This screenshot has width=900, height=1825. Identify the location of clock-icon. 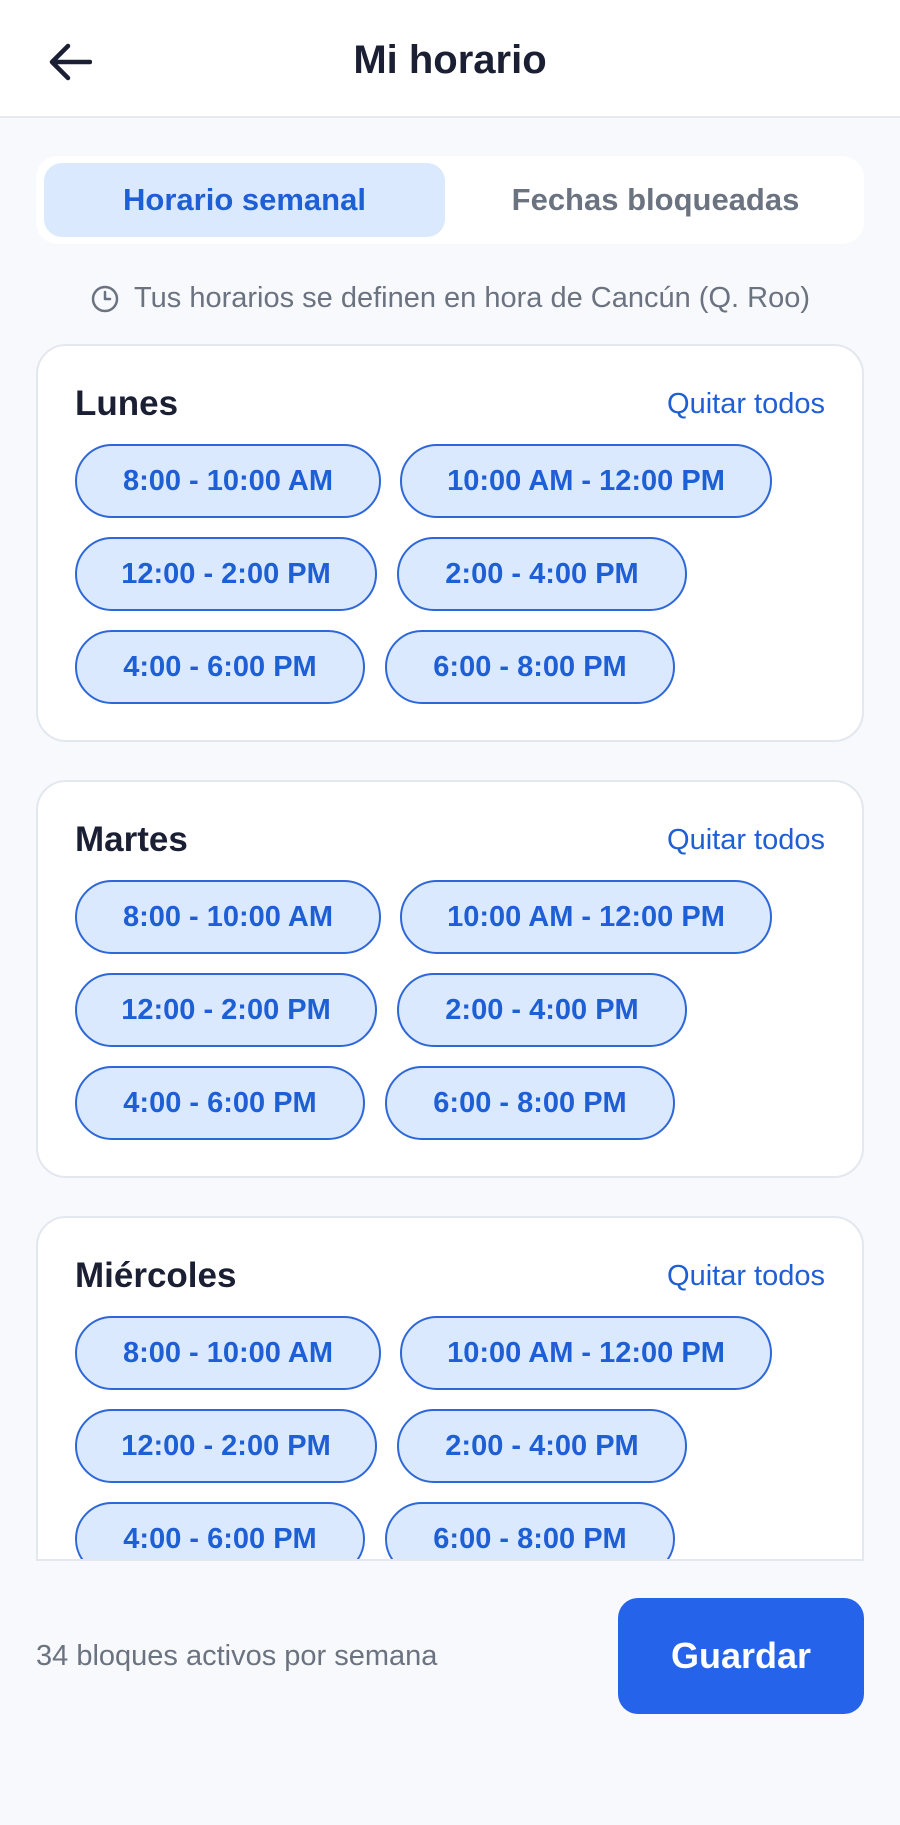
(105, 298).